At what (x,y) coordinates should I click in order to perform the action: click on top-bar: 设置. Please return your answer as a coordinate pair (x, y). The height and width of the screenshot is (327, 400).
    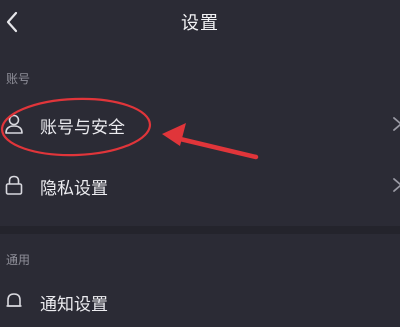
    Looking at the image, I should click on (200, 23).